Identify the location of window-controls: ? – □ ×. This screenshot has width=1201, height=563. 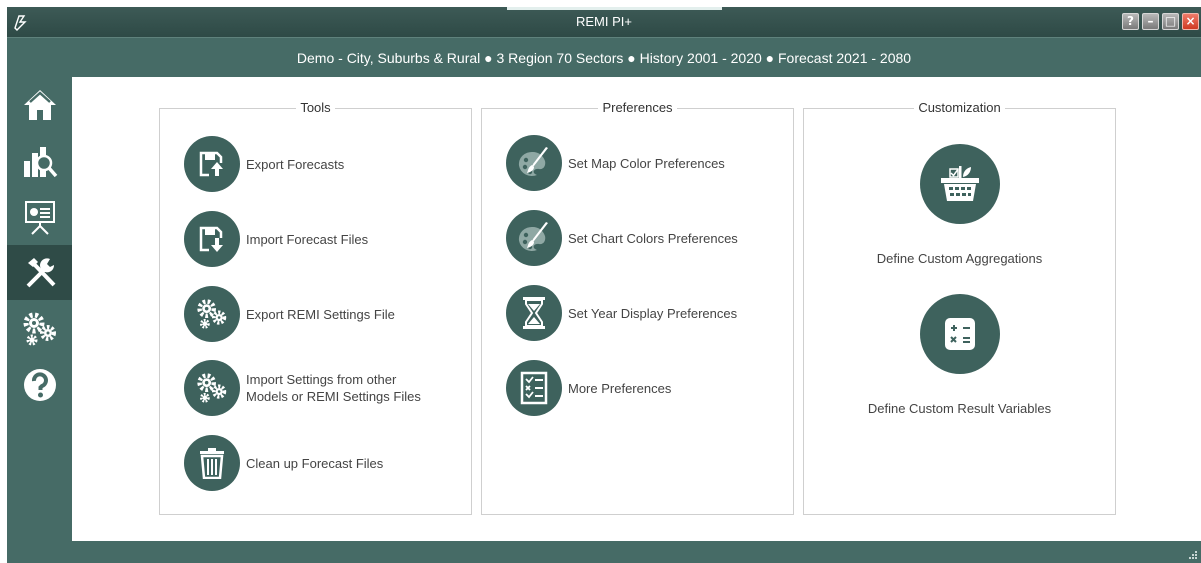
(1160, 21).